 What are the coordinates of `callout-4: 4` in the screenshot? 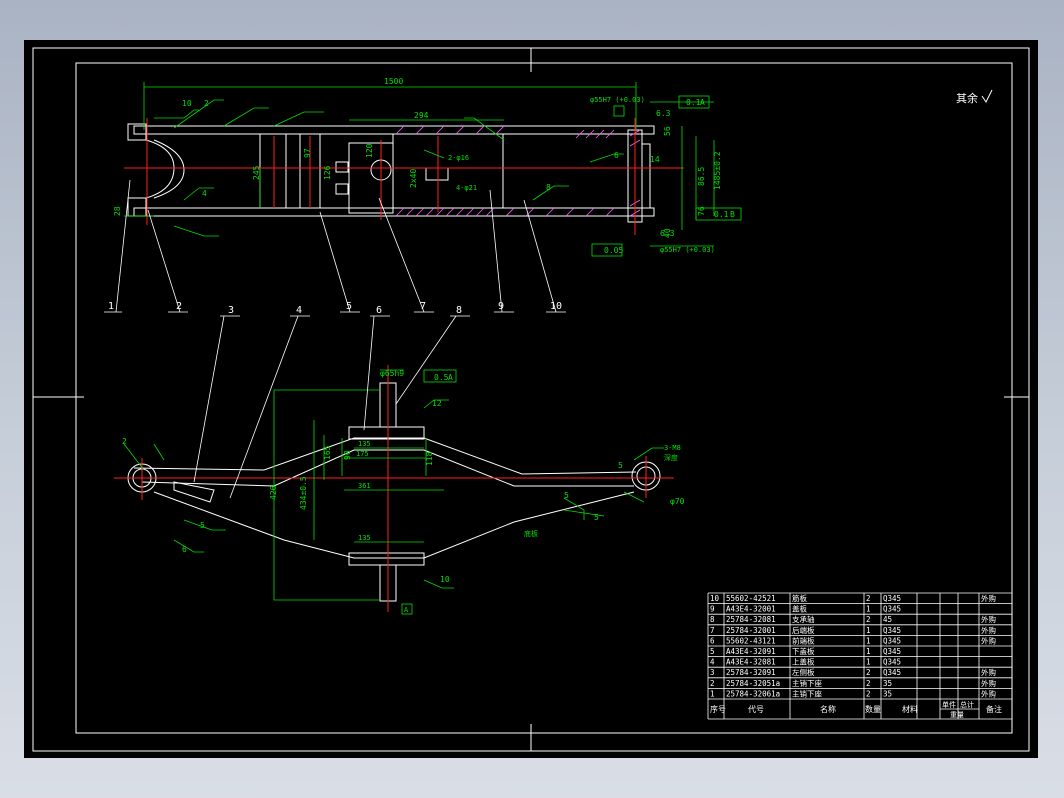 It's located at (299, 310).